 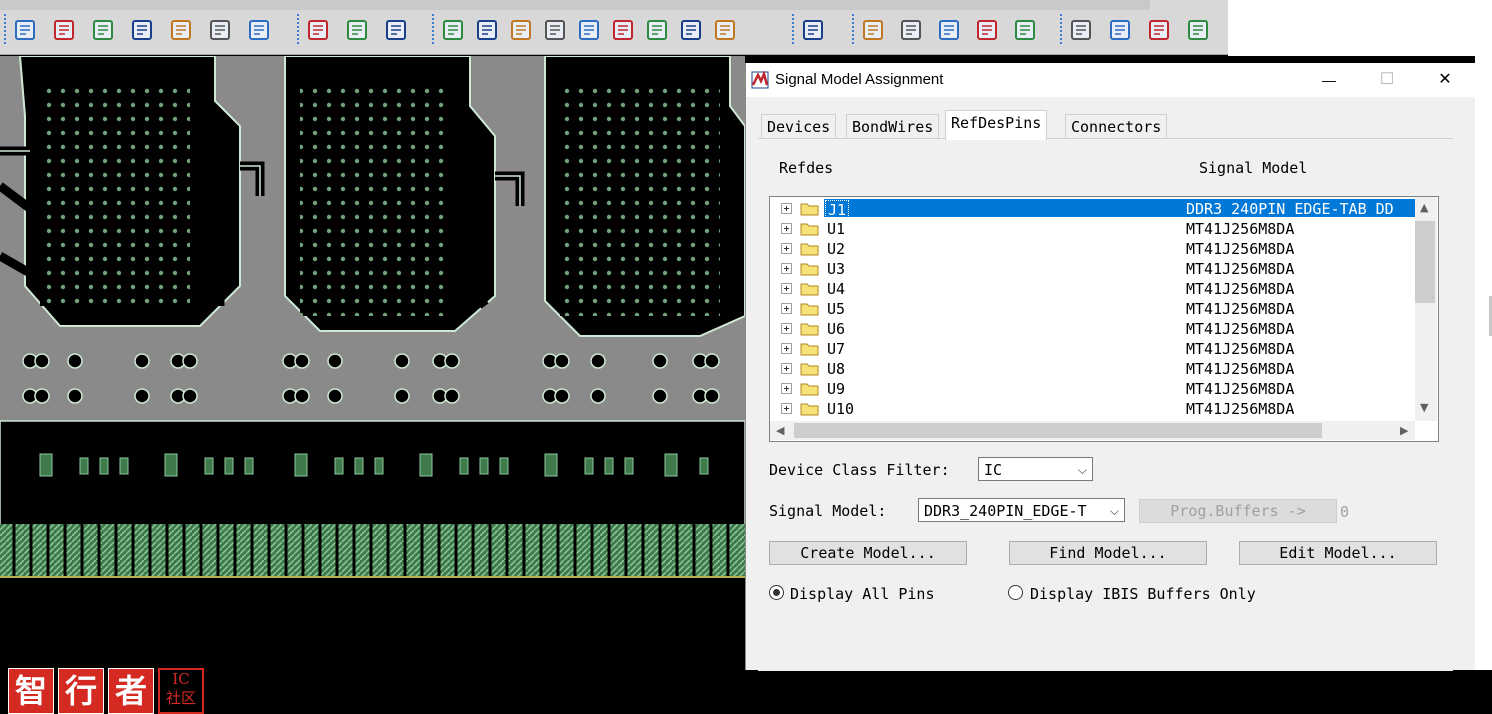 I want to click on display-all-pins-radio, so click(x=776, y=592).